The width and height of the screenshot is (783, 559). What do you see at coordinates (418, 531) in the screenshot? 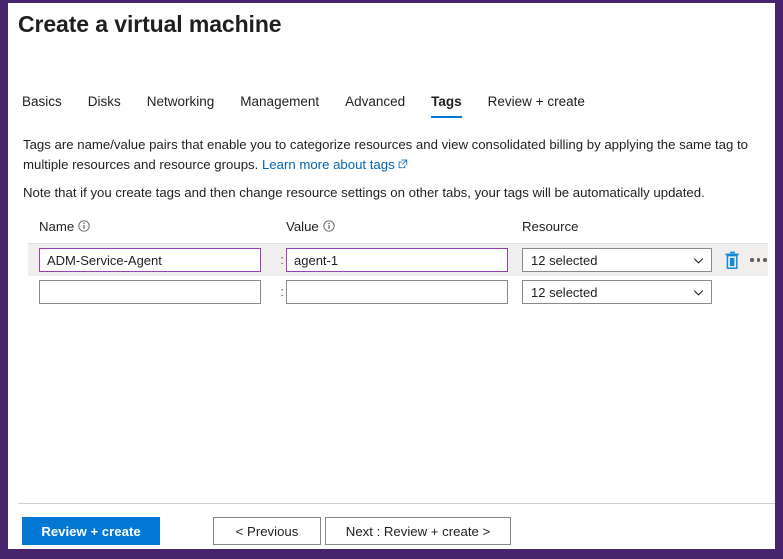
I see `next-review-create-button: Next : Review + create >` at bounding box center [418, 531].